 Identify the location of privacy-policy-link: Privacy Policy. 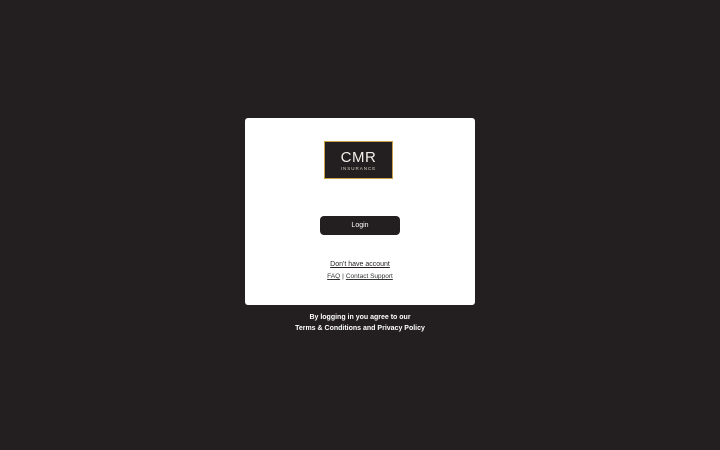
(400, 328).